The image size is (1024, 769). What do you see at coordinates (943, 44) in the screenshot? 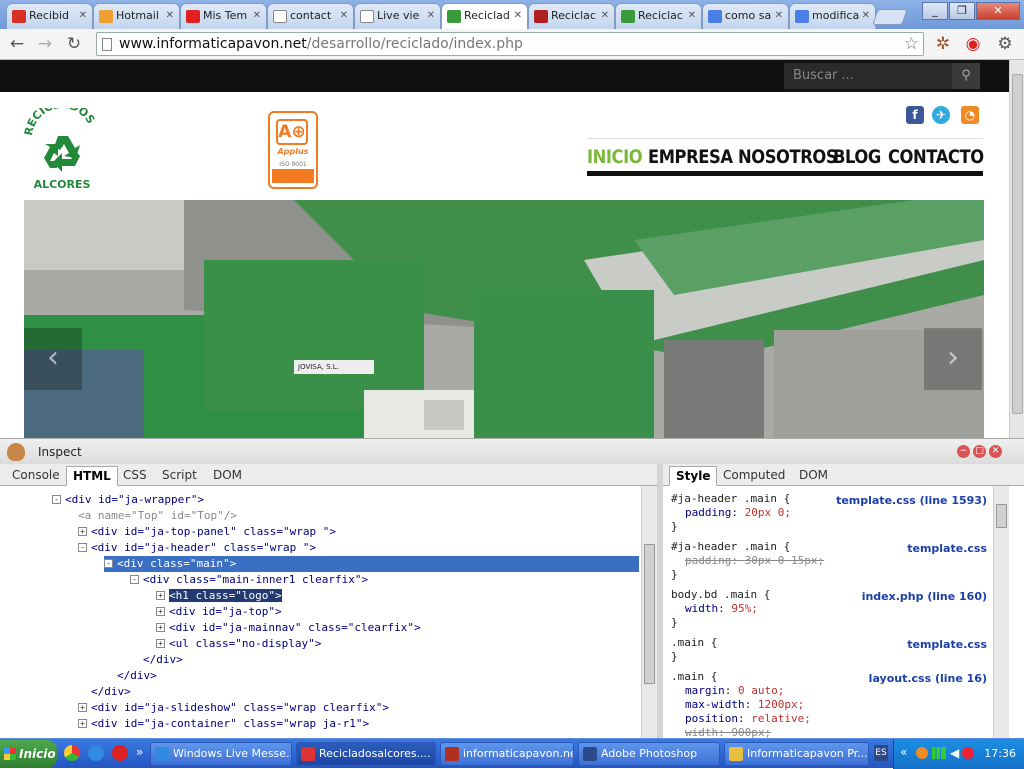
I see `firebug-icon: ✲` at bounding box center [943, 44].